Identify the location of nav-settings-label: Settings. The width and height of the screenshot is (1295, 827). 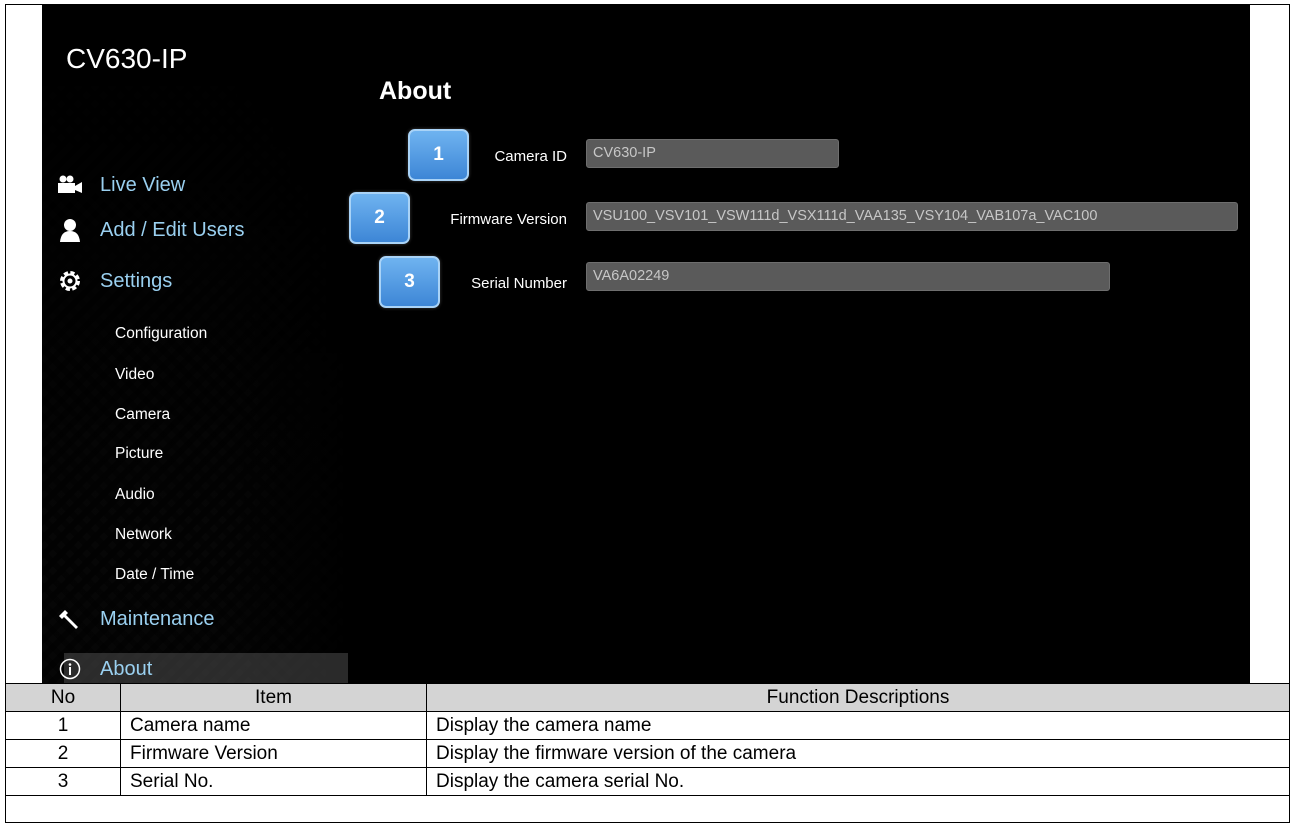
(136, 280).